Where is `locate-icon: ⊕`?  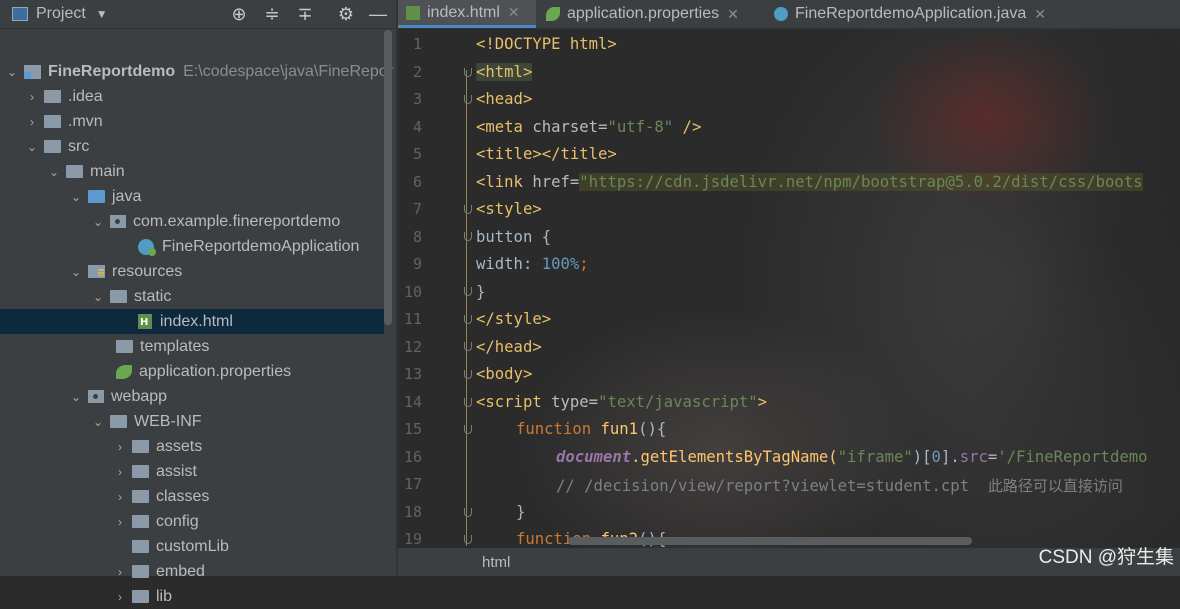
locate-icon: ⊕ is located at coordinates (239, 14).